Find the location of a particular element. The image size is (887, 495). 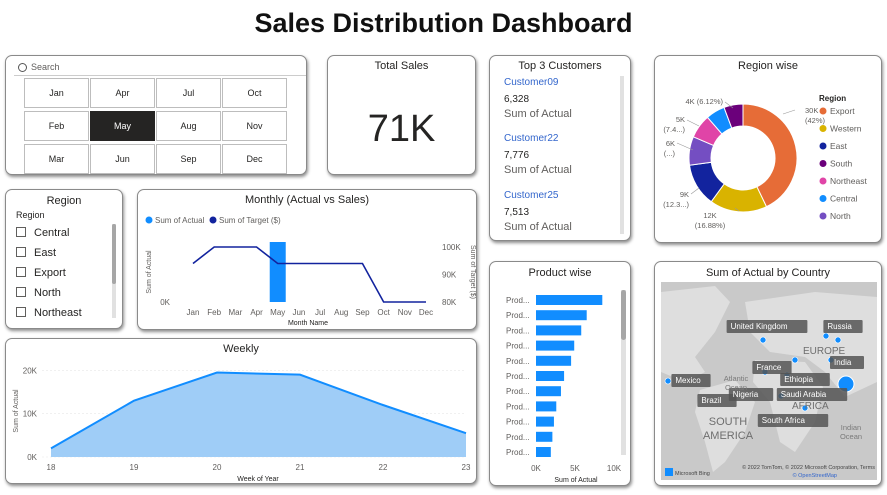

region-option-northeast: Northeast is located at coordinates (49, 313).